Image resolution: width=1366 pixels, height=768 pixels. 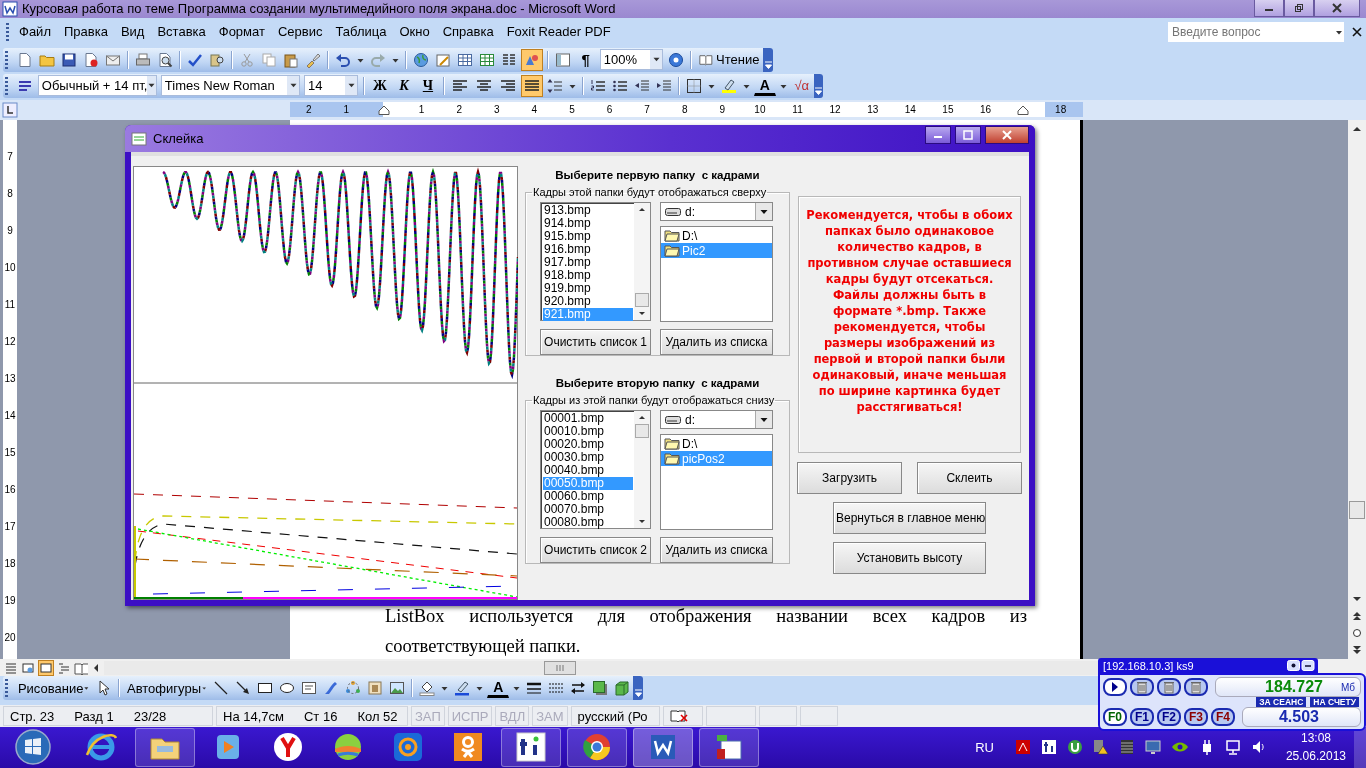 What do you see at coordinates (363, 32) in the screenshot?
I see `menu-item: Таблица` at bounding box center [363, 32].